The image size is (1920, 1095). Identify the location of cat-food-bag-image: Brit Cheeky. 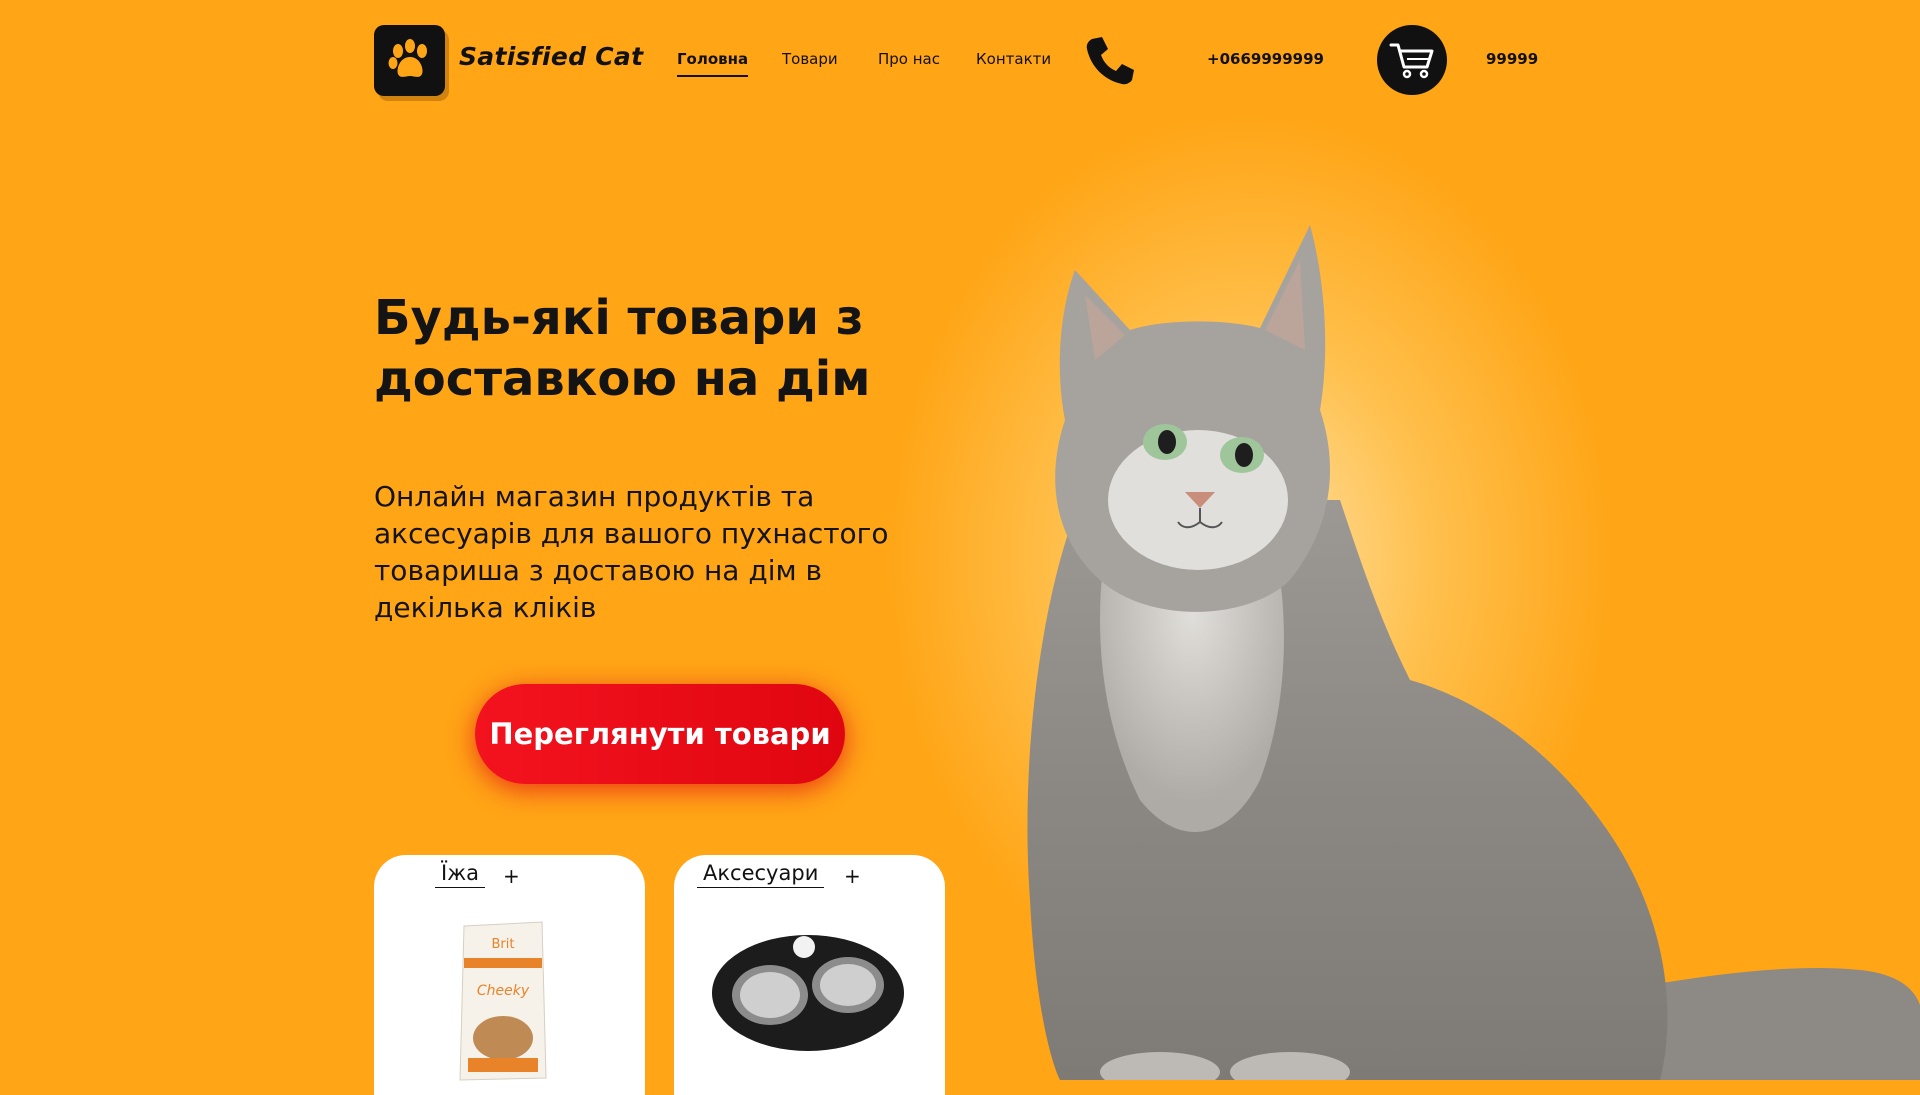
(503, 1001).